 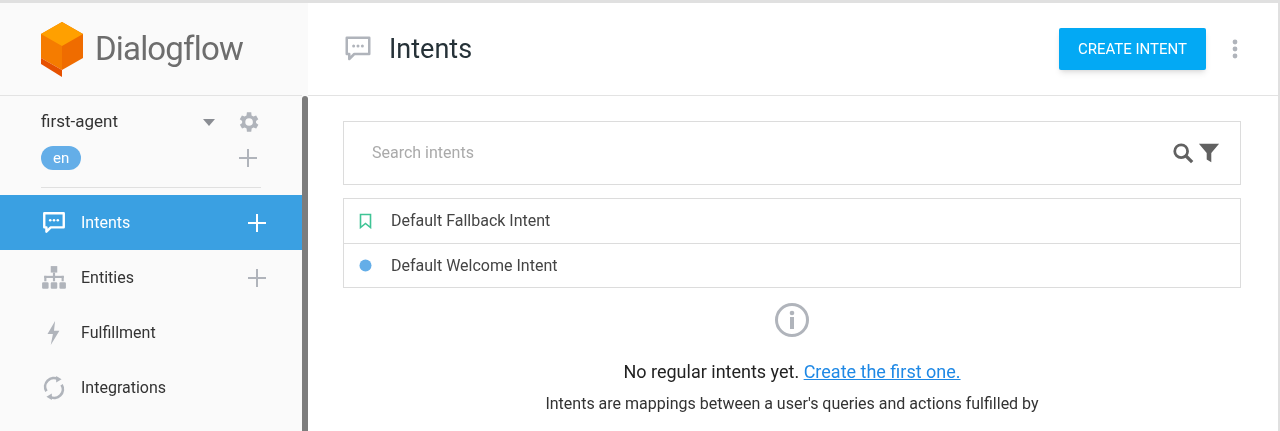 I want to click on sync-icon, so click(x=54, y=387).